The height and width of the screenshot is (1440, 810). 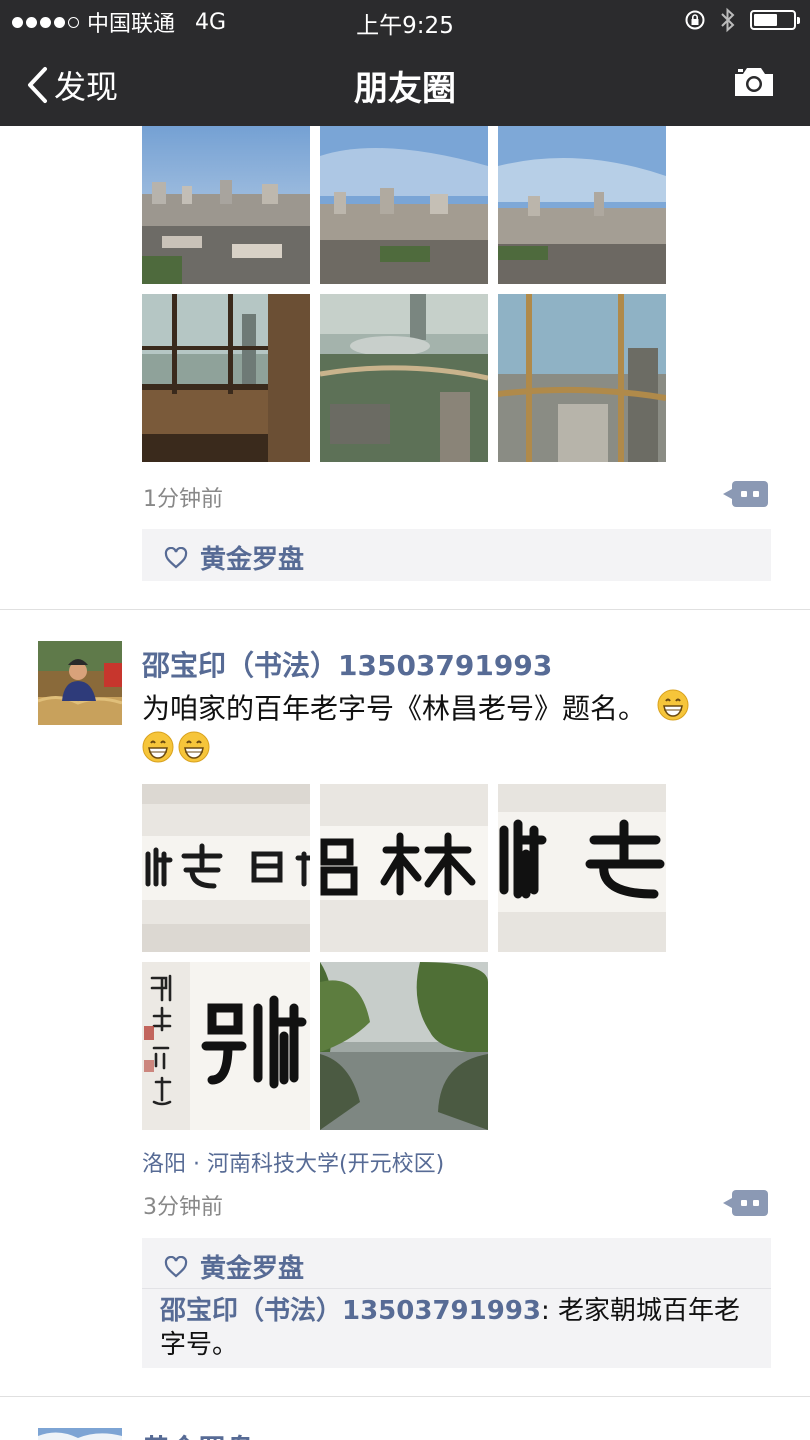 What do you see at coordinates (456, 555) in the screenshot?
I see `likes-box: 黄金罗盘` at bounding box center [456, 555].